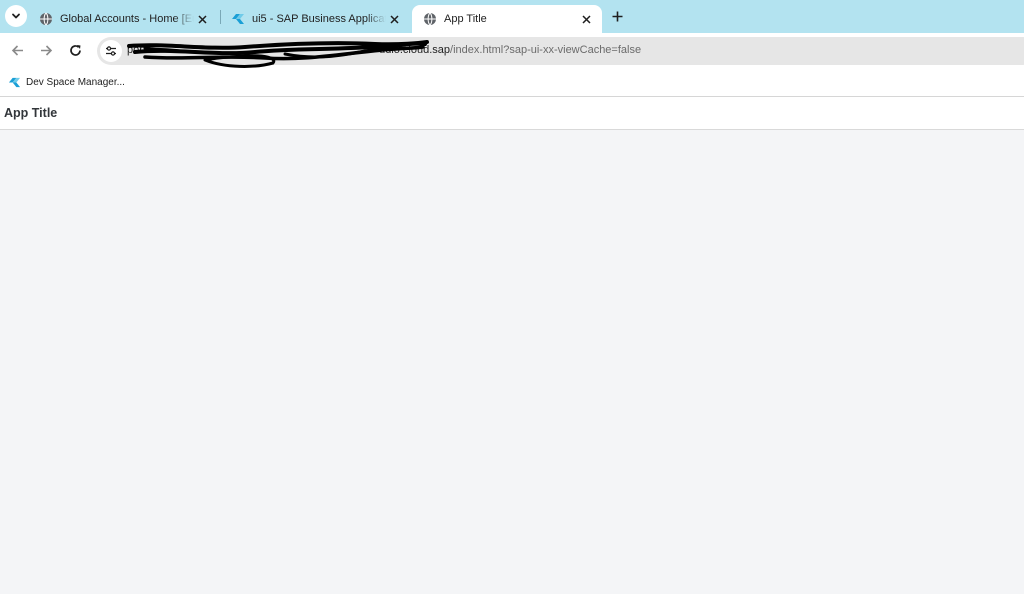 The width and height of the screenshot is (1024, 594). I want to click on arrow-right-icon, so click(46, 50).